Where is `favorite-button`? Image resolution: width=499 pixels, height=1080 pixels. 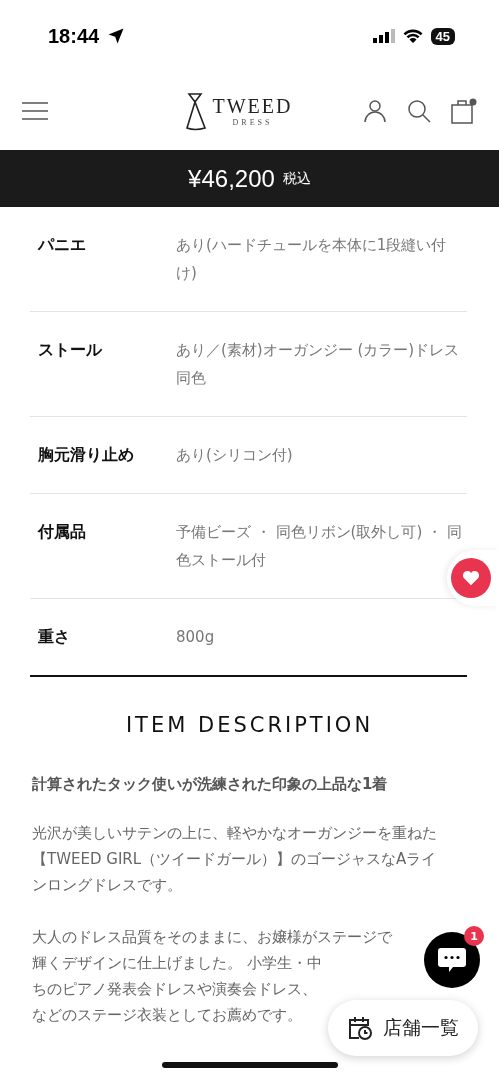 favorite-button is located at coordinates (473, 578).